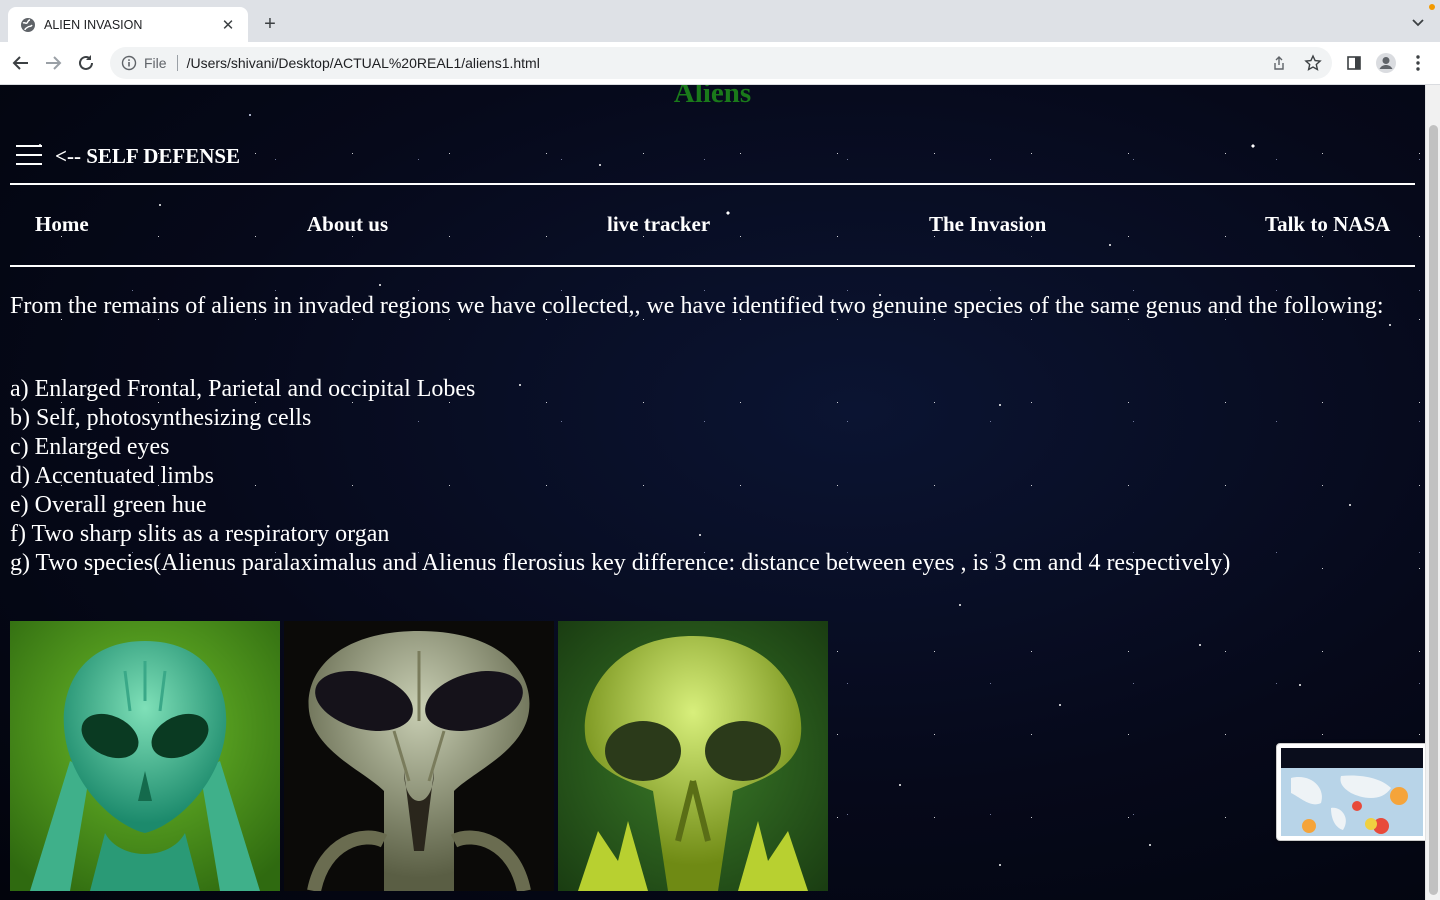  Describe the element at coordinates (155, 63) in the screenshot. I see `scheme-label: File` at that location.